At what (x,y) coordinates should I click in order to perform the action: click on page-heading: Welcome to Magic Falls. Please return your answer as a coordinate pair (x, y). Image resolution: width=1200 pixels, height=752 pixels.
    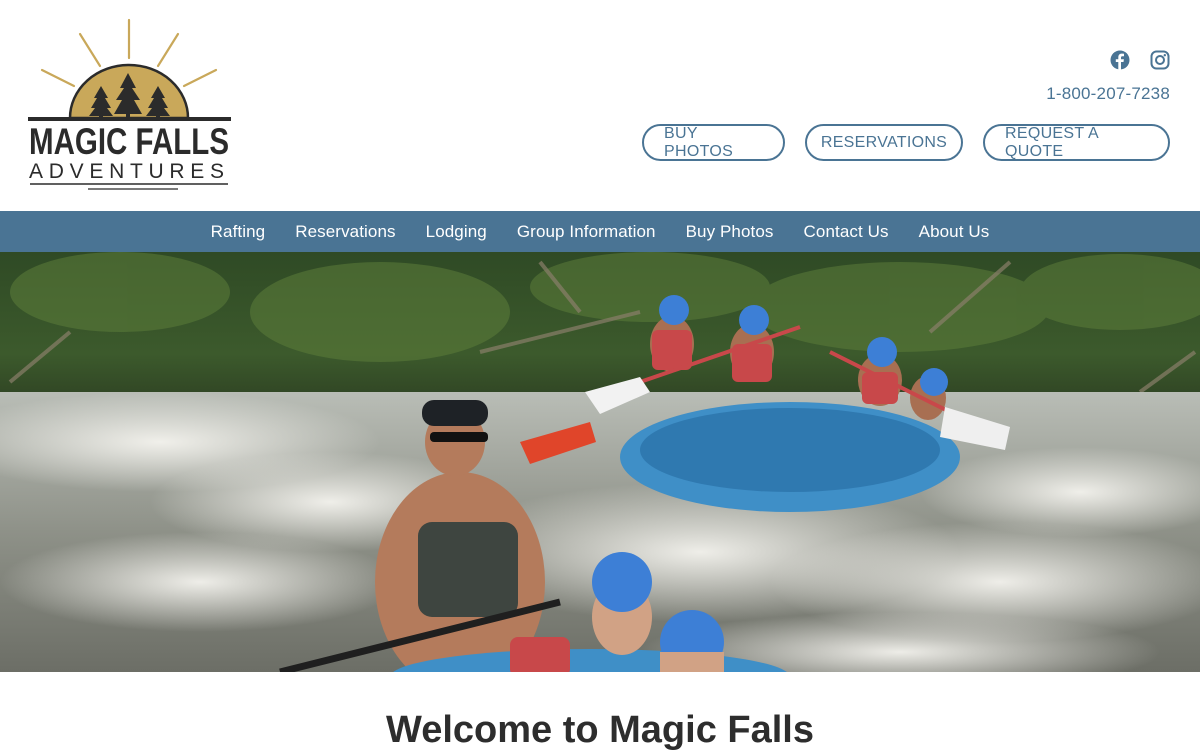
    Looking at the image, I should click on (600, 730).